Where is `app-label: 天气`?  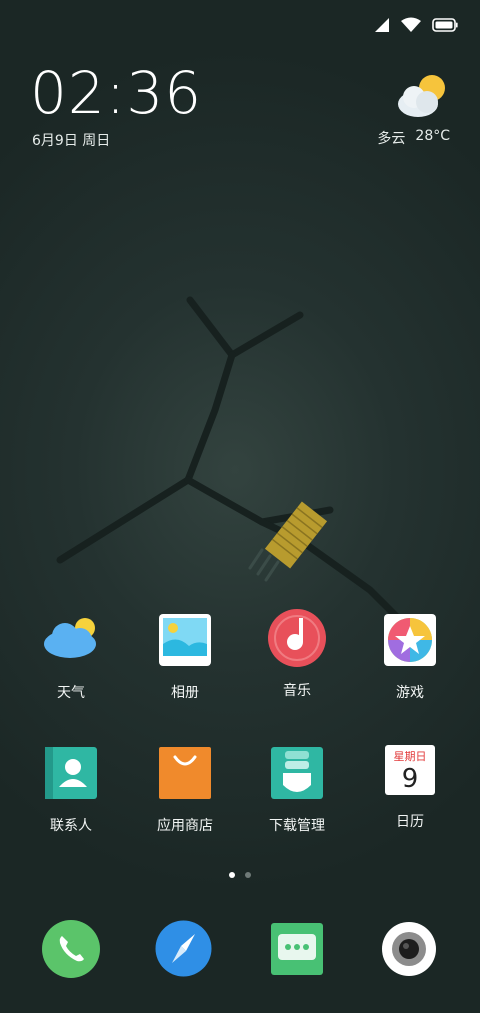
app-label: 天气 is located at coordinates (71, 693).